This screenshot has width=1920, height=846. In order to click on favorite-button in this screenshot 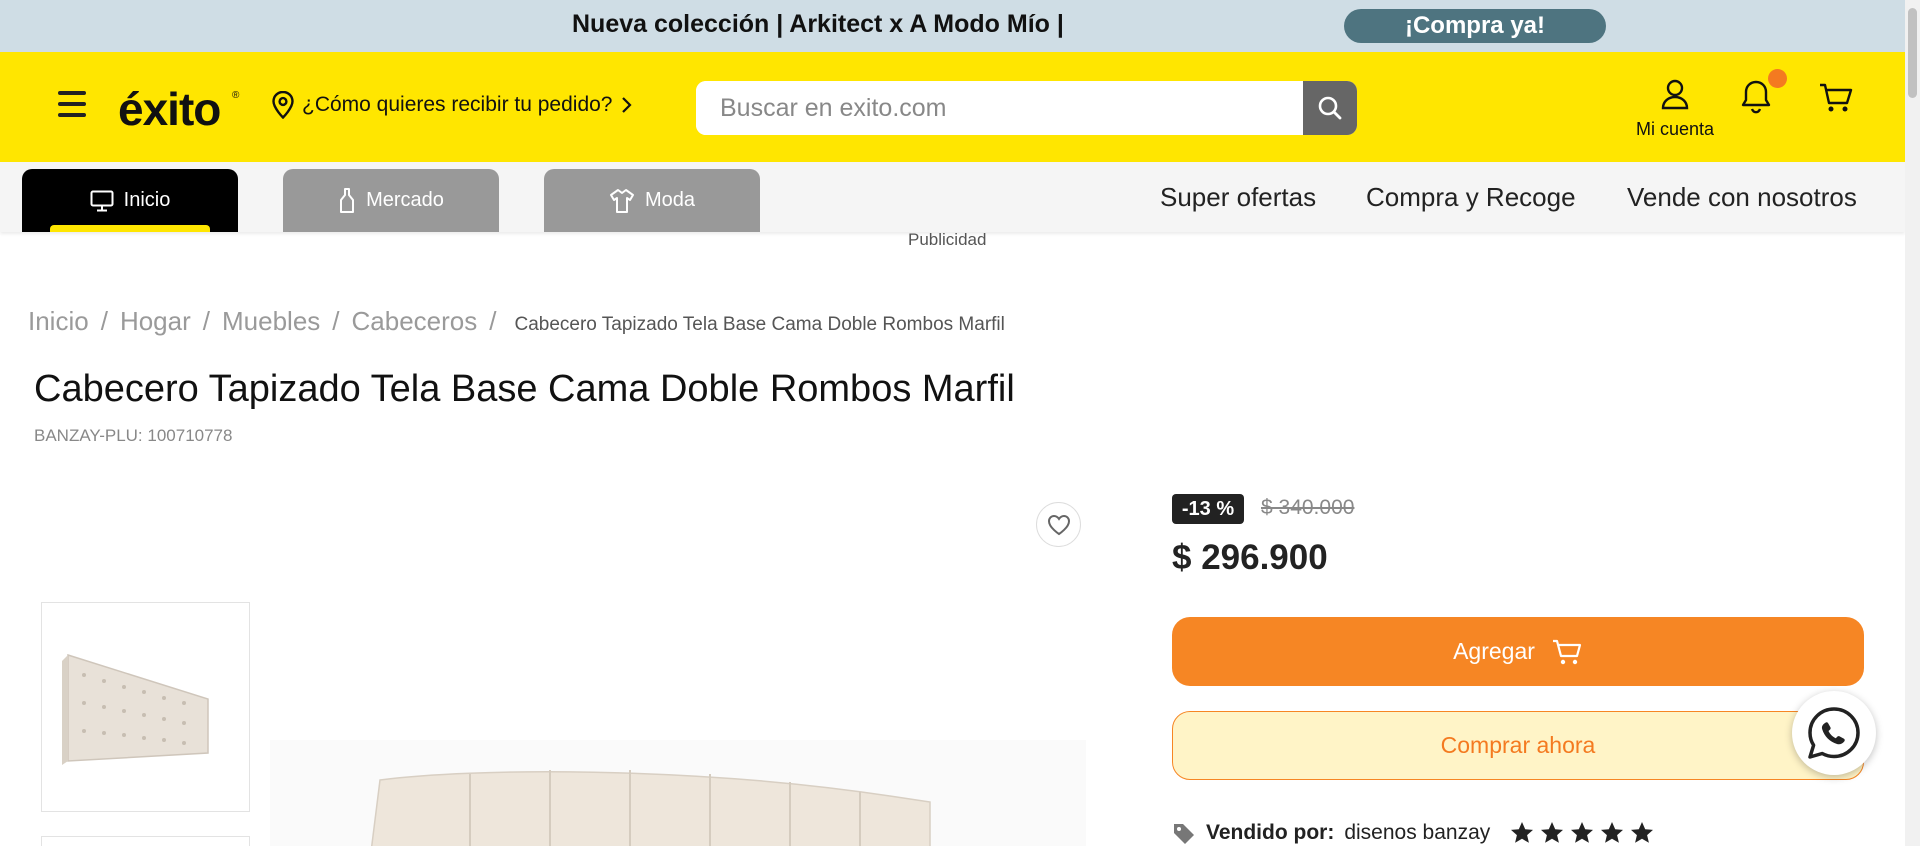, I will do `click(1058, 524)`.